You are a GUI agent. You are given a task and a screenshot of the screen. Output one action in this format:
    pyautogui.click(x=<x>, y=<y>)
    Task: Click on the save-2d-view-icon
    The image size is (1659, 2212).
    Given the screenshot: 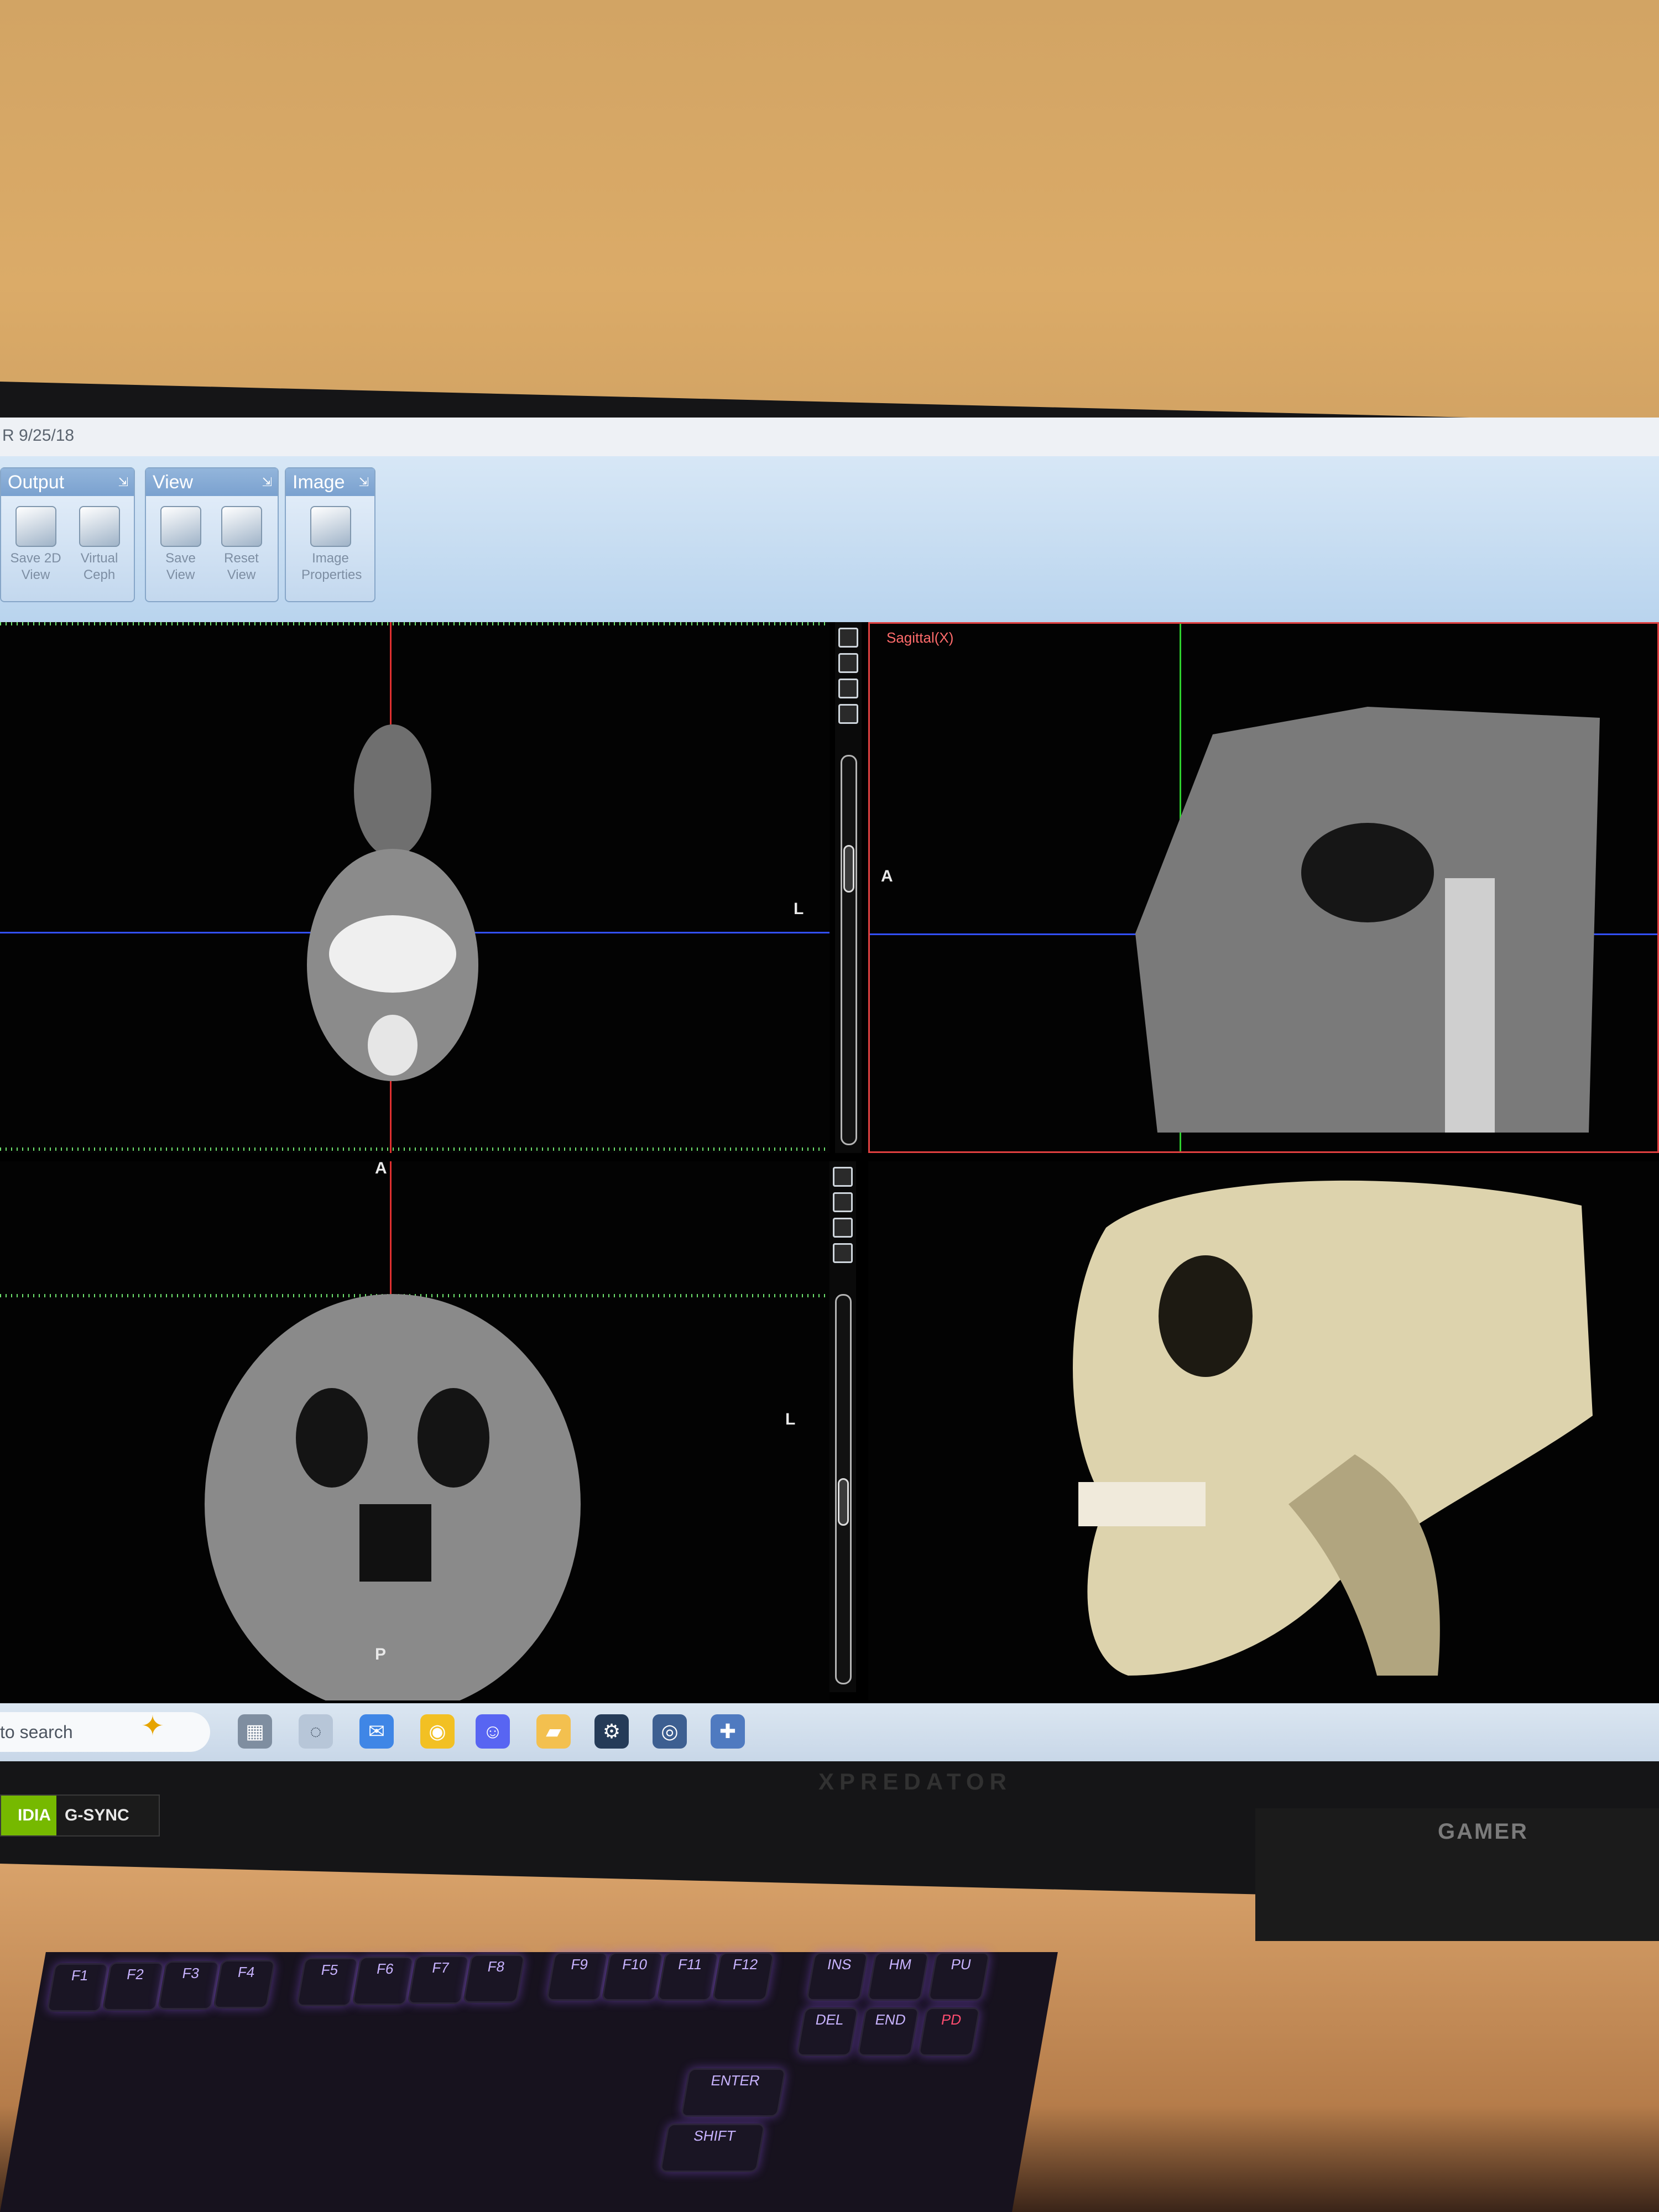 What is the action you would take?
    pyautogui.click(x=35, y=527)
    